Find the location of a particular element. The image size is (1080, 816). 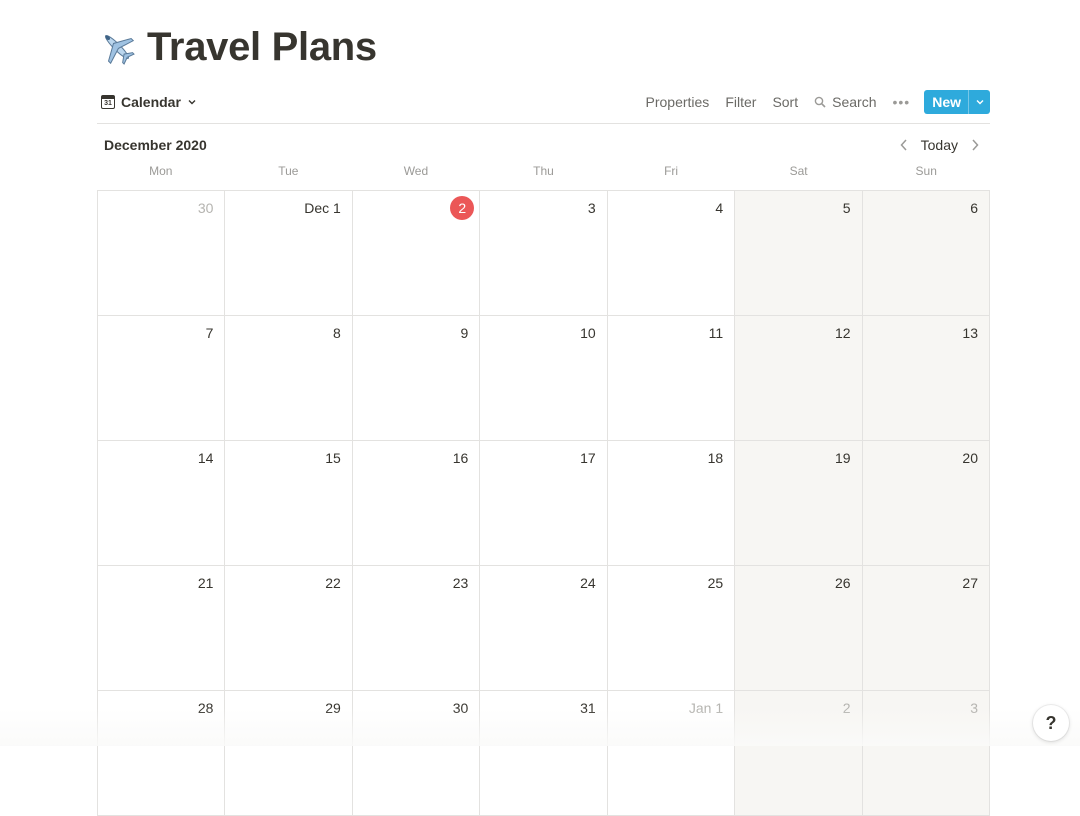

page-title: Travel Plans is located at coordinates (262, 47).